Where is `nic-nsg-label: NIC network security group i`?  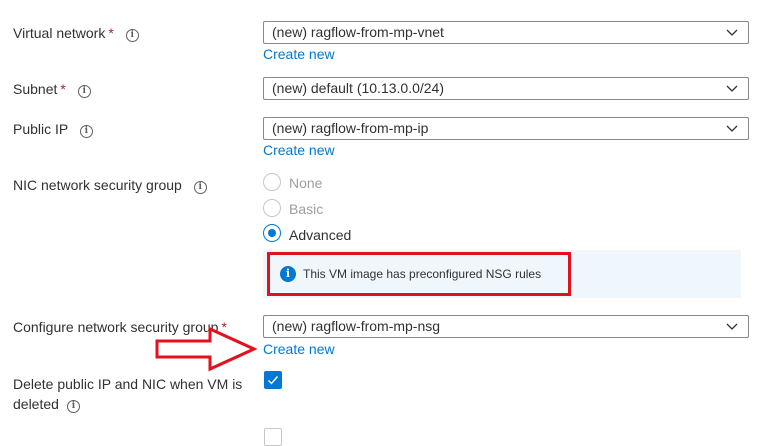 nic-nsg-label: NIC network security group i is located at coordinates (110, 185).